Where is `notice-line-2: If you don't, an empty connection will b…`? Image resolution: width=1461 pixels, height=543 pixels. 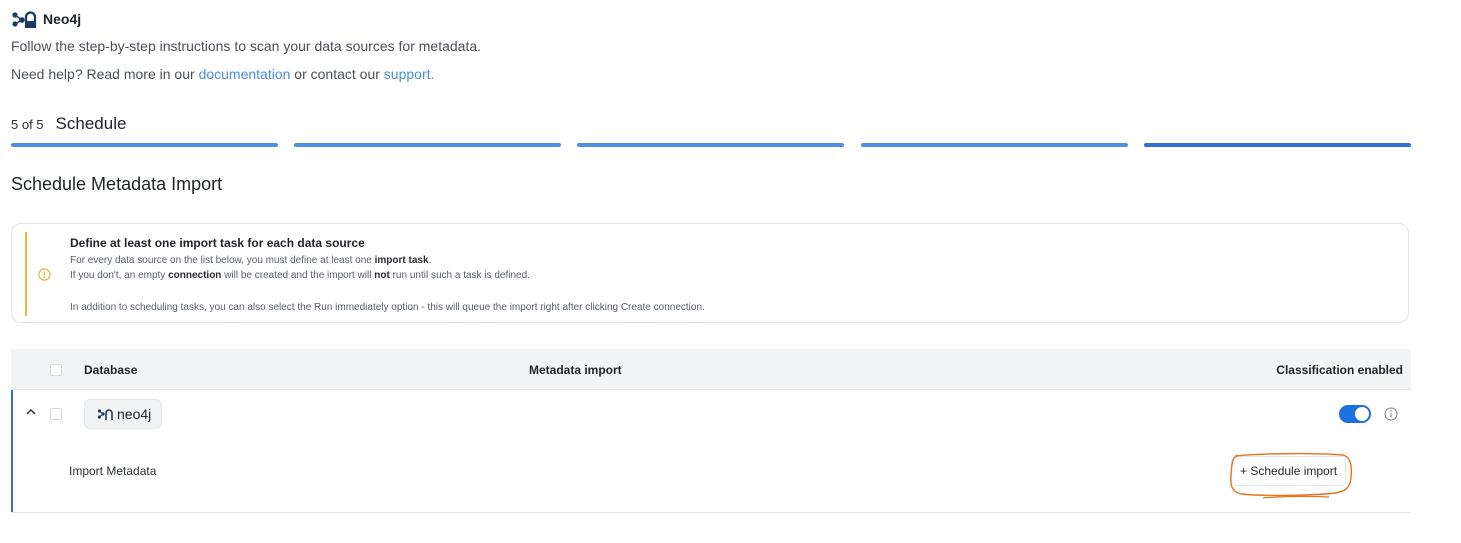 notice-line-2: If you don't, an empty connection will b… is located at coordinates (300, 275).